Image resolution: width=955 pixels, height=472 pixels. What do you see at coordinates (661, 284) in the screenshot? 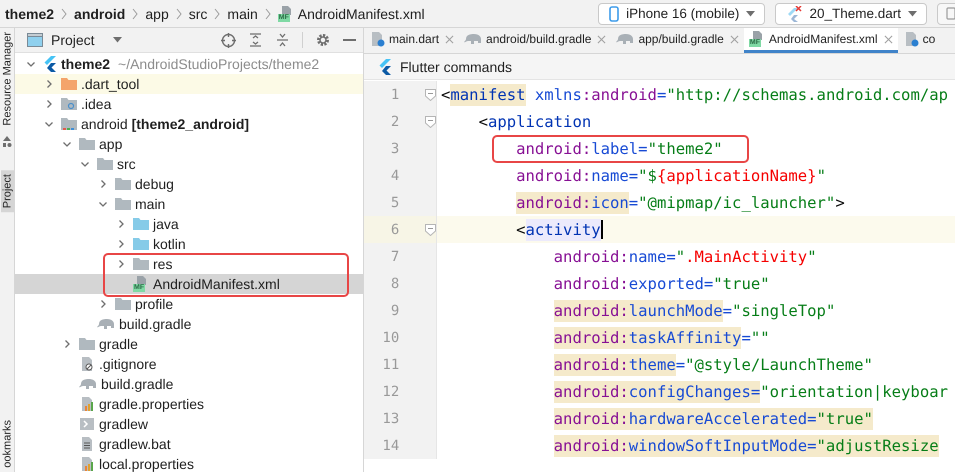
I see `code-line: android:exported="true"` at bounding box center [661, 284].